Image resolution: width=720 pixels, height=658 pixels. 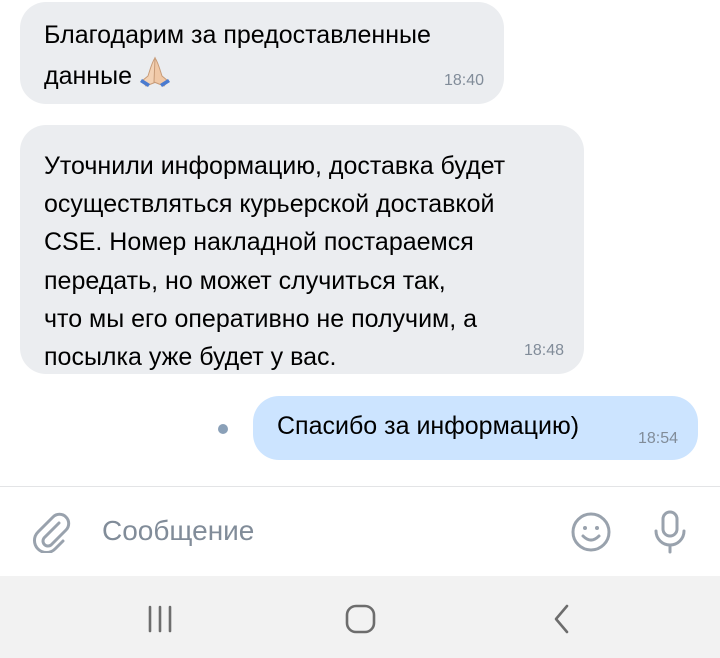 I want to click on praying-hands-emoji-icon, so click(x=155, y=76).